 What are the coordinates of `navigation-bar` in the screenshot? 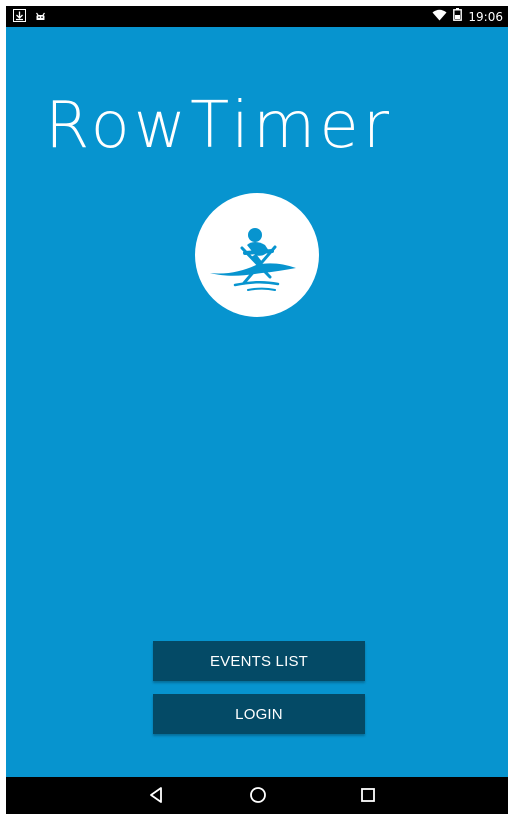 It's located at (257, 795).